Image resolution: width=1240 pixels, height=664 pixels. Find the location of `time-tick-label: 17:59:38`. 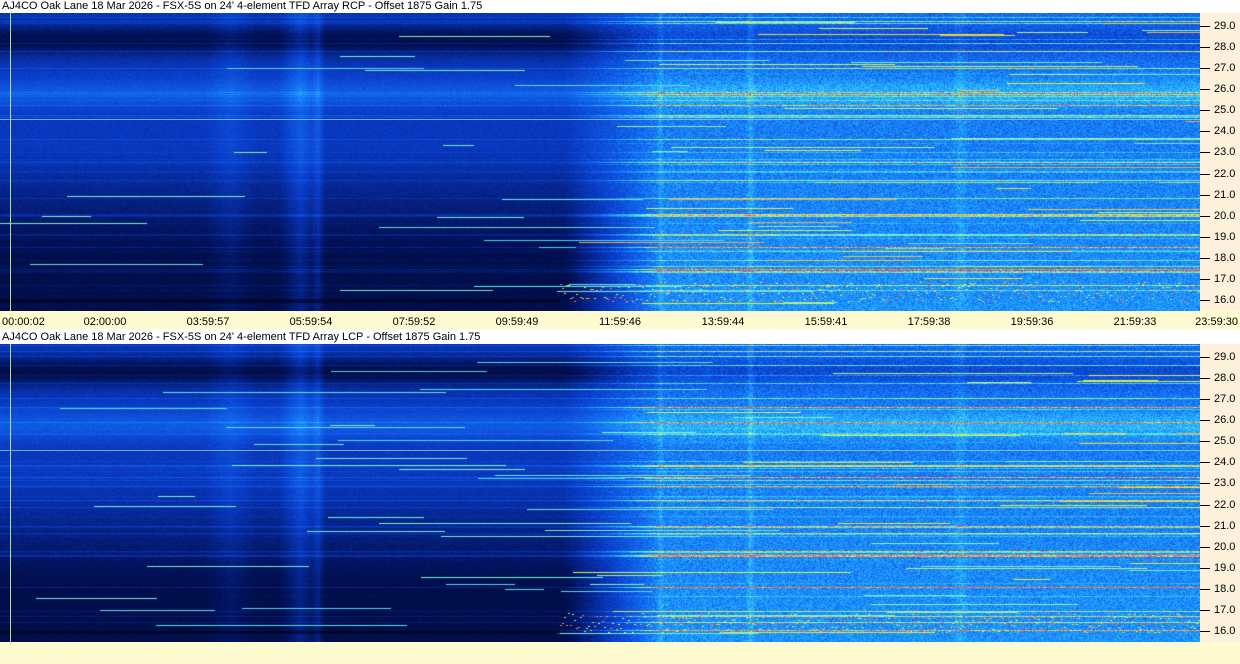

time-tick-label: 17:59:38 is located at coordinates (929, 322).